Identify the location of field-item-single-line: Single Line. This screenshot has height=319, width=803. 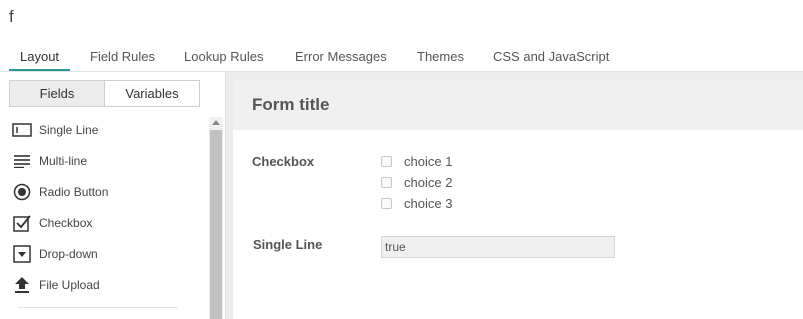
(55, 130).